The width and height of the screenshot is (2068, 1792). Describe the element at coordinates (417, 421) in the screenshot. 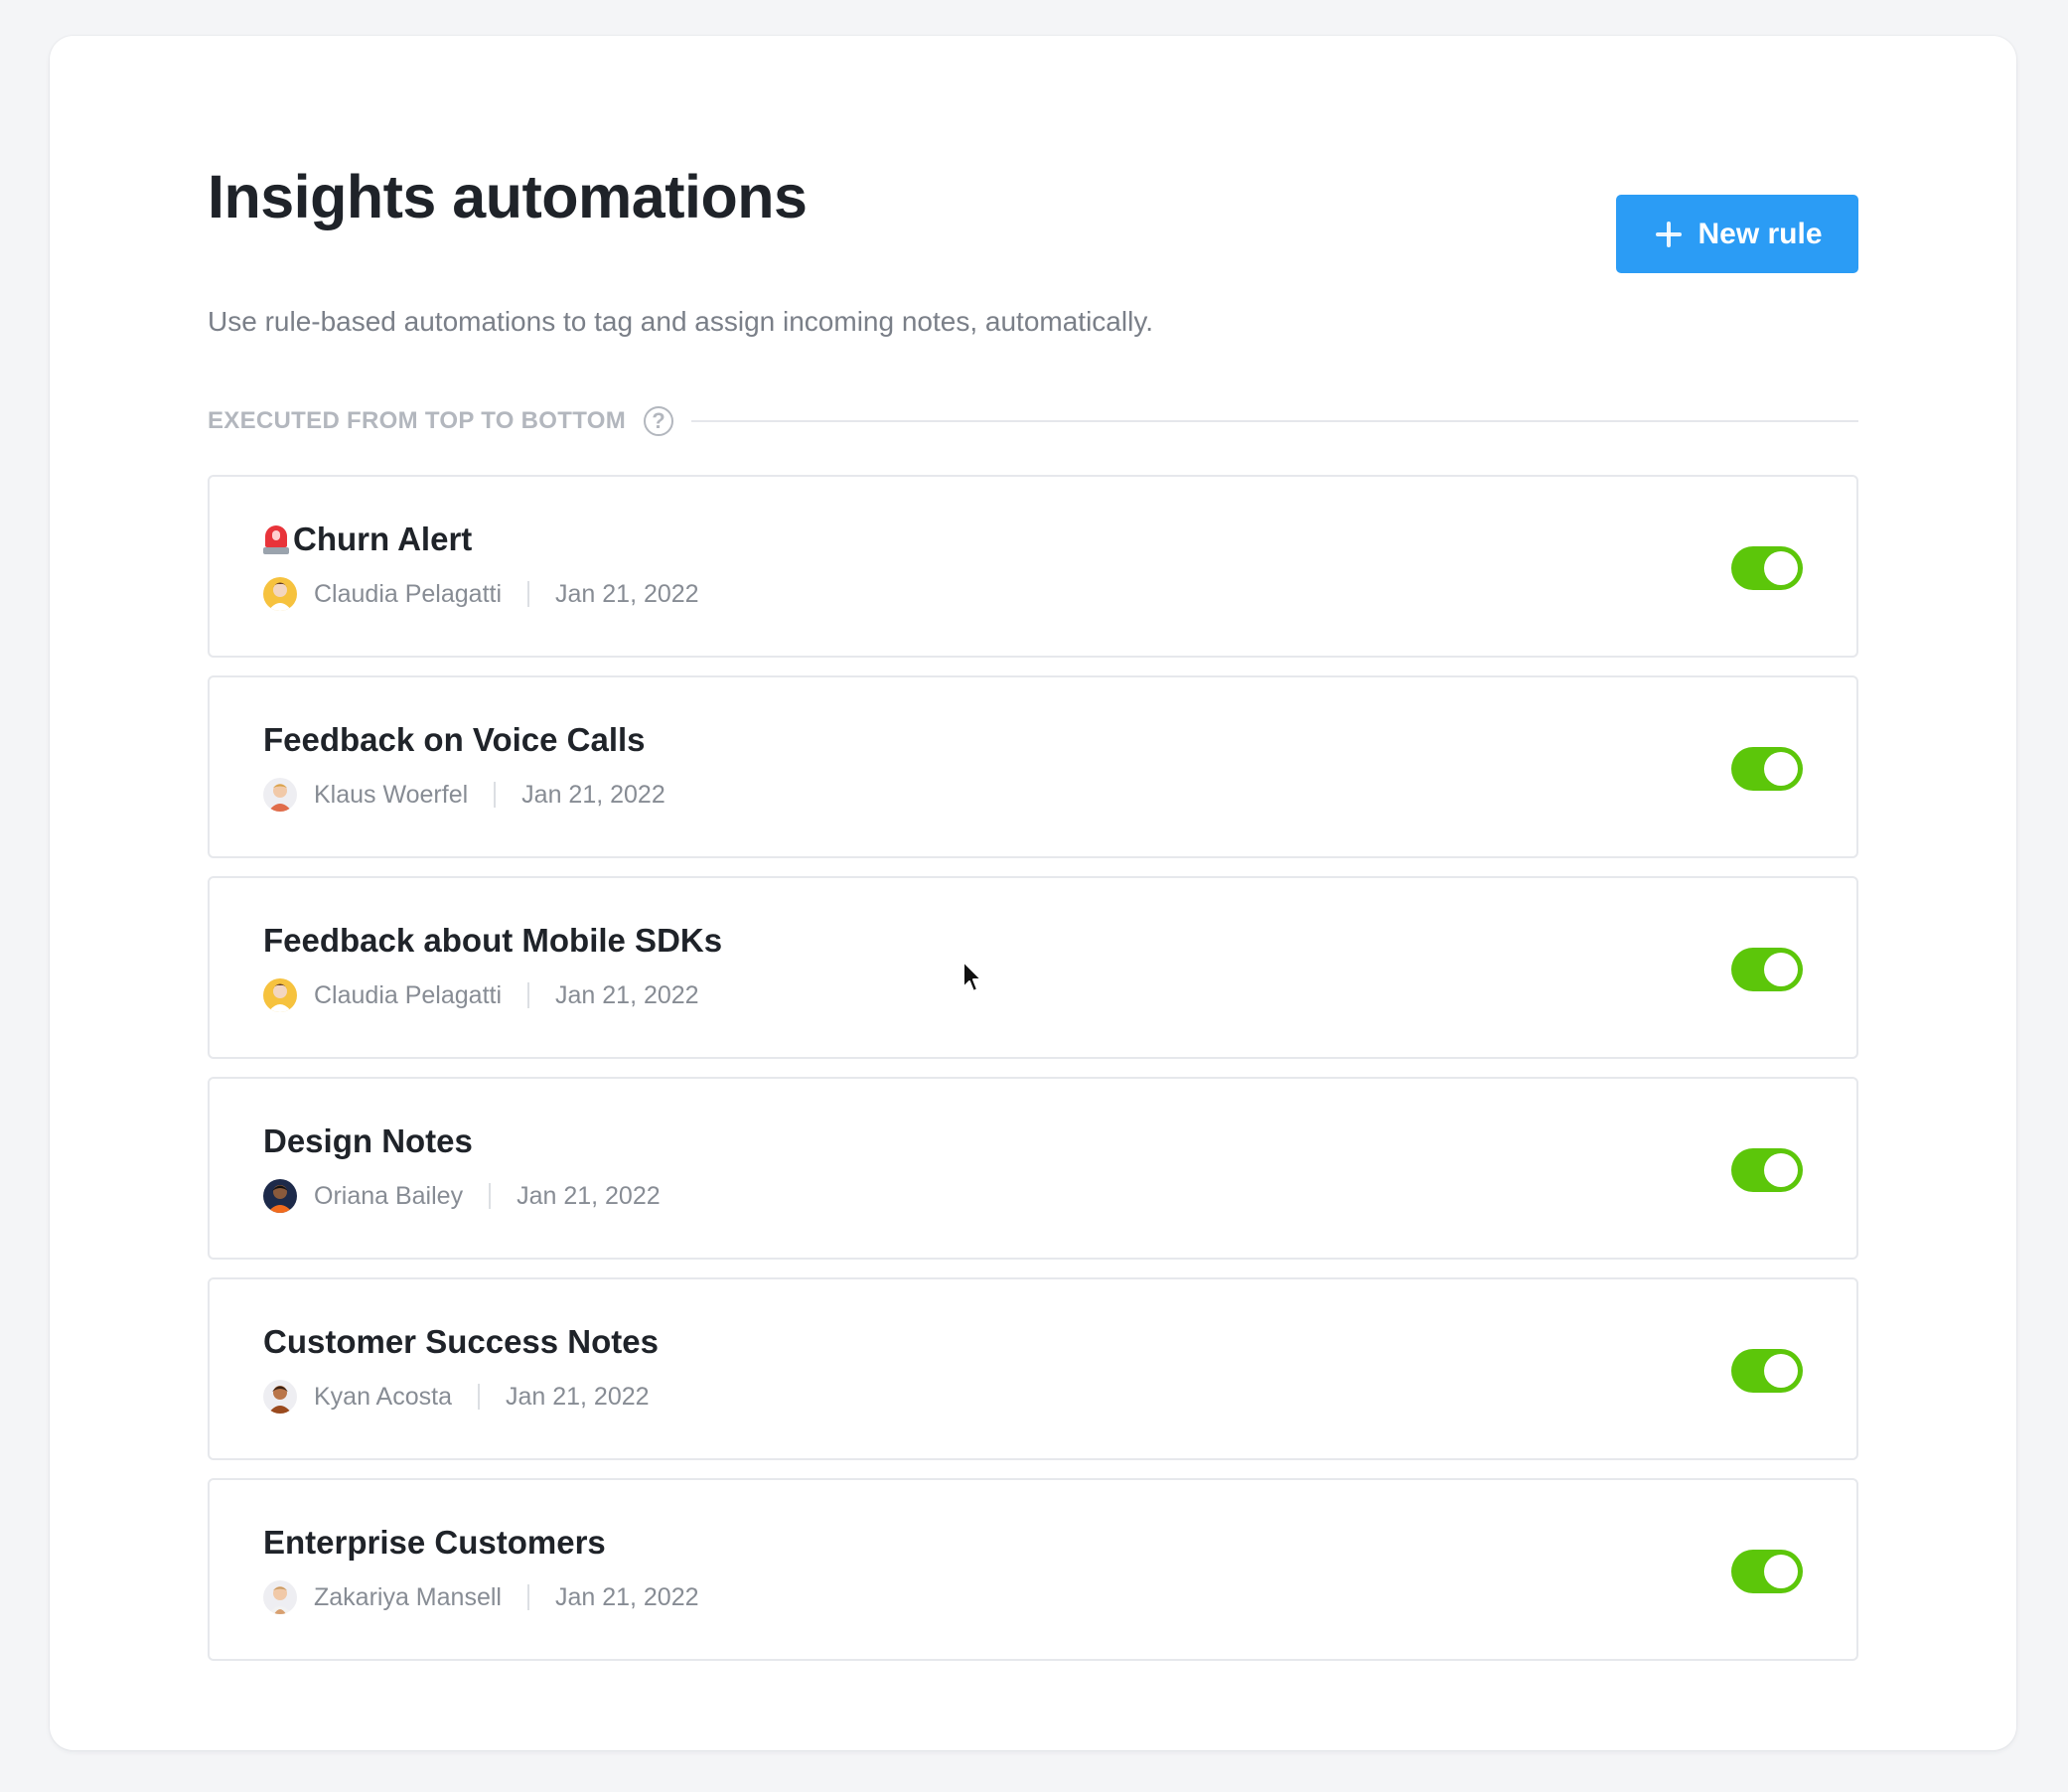

I see `execution-order-label: EXECUTED FROM TOP TO BOTTOM` at that location.